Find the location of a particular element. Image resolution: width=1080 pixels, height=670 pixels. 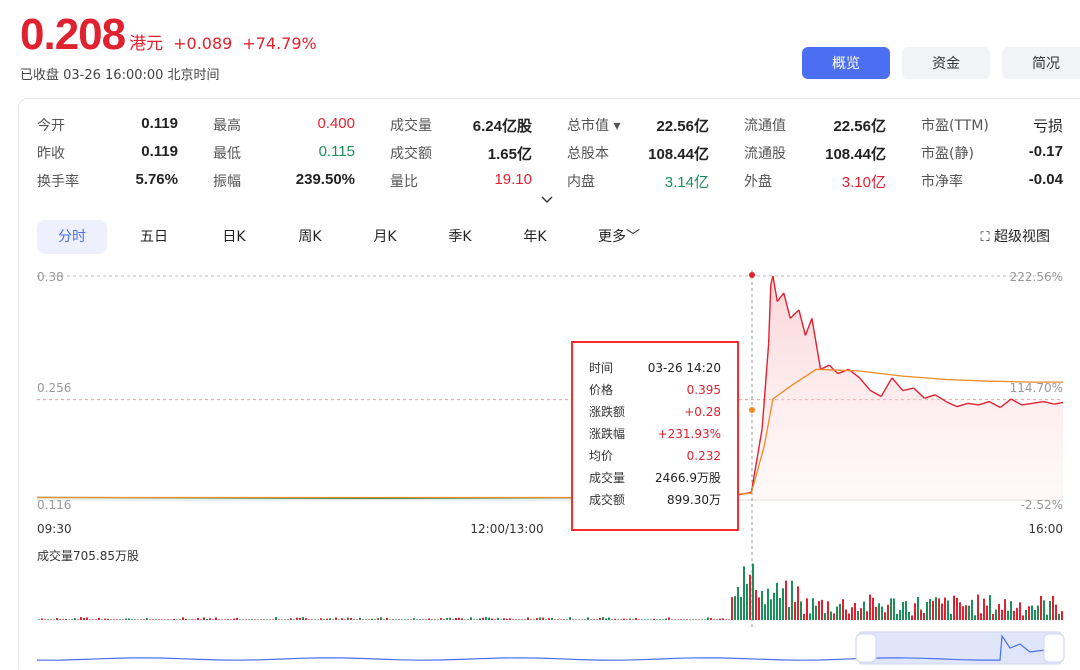

tooltip-price: 0.395 is located at coordinates (703, 390).